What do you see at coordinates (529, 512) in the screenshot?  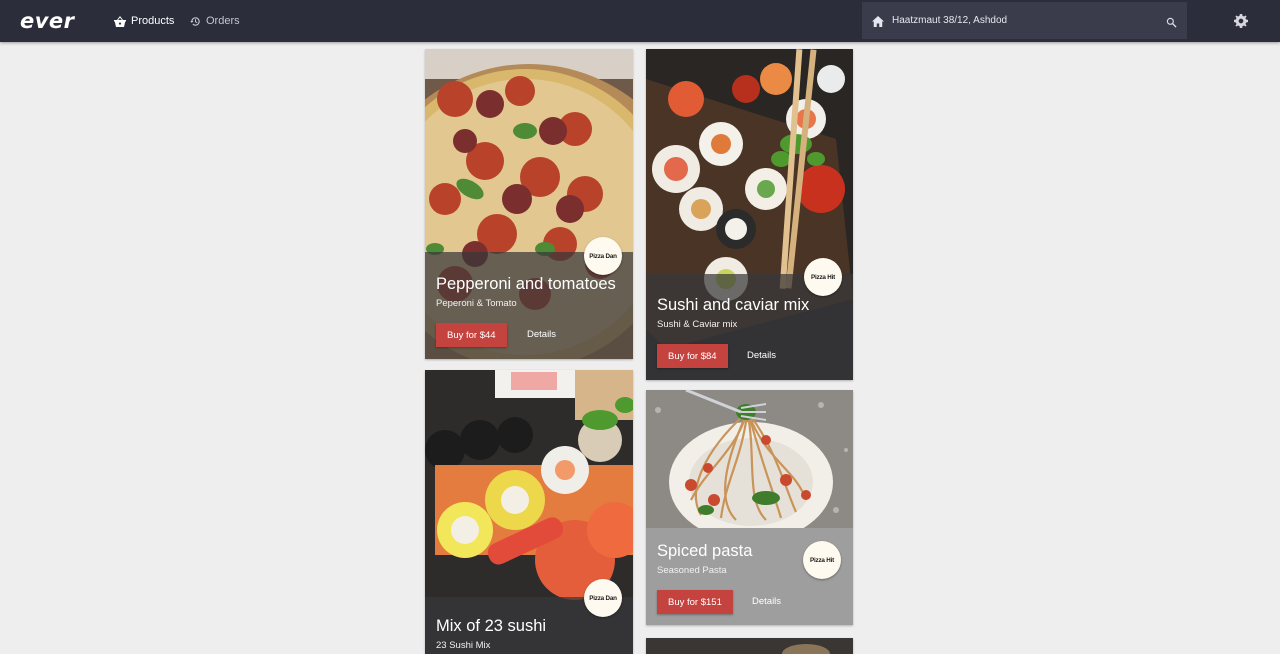 I see `product-card-sushi-mix: Pizza Dan Mix of 23 sushi 23 Sushi Mix` at bounding box center [529, 512].